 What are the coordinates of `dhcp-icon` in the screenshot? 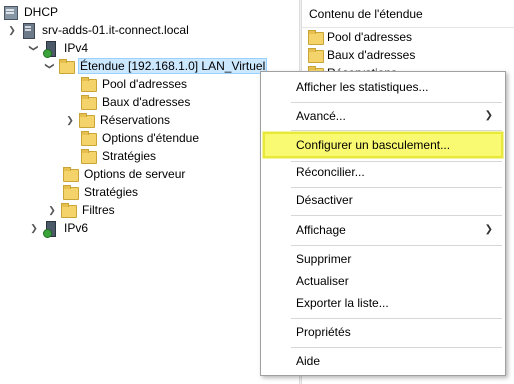 It's located at (10, 12).